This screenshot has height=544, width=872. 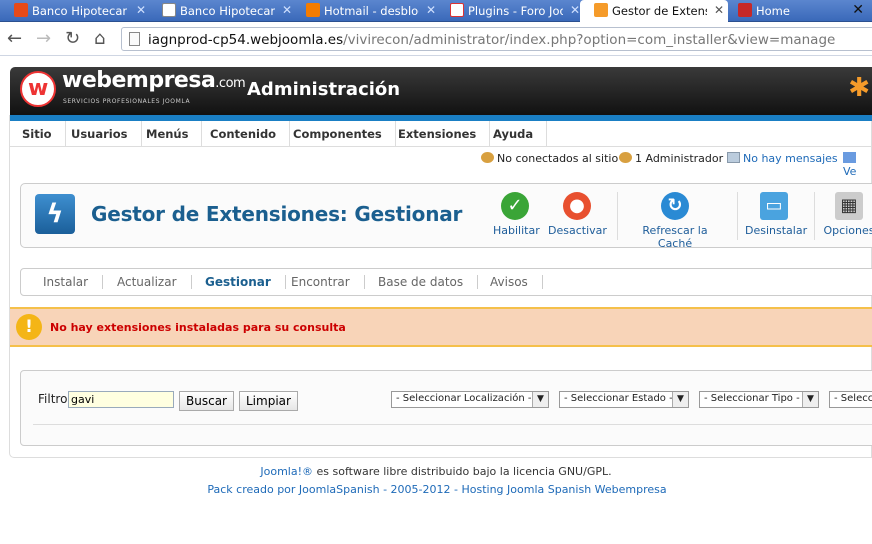 I want to click on tab-gestionar: Gestionar, so click(x=245, y=282).